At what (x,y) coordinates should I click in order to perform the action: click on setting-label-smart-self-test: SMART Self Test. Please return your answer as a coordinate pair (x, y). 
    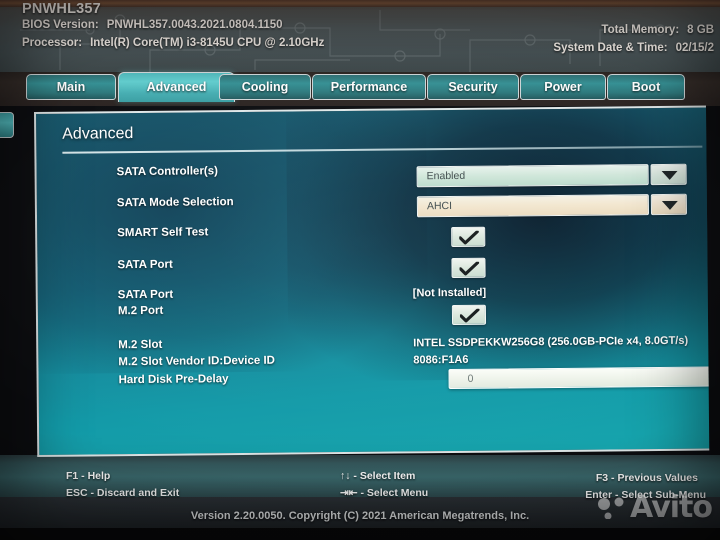
    Looking at the image, I should click on (163, 233).